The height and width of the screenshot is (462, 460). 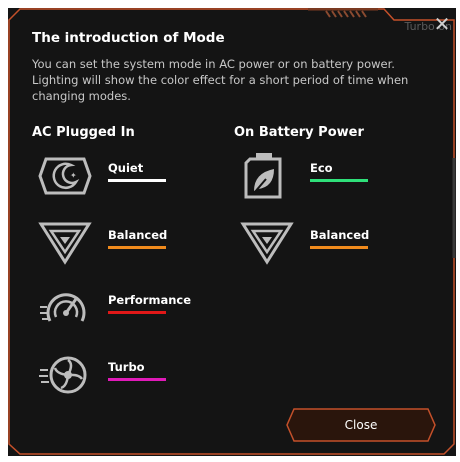 I want to click on ac-mode-performance: Performance, so click(x=133, y=309).